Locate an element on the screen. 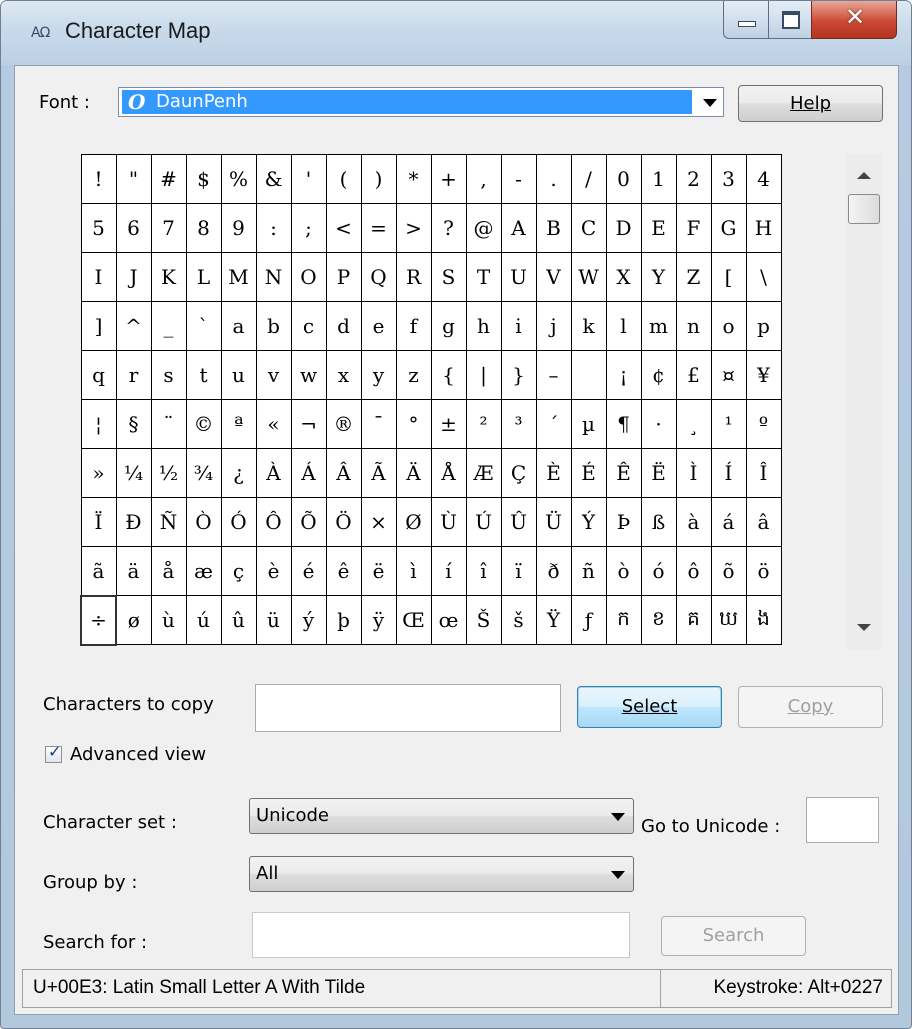  character-cell: X is located at coordinates (623, 277).